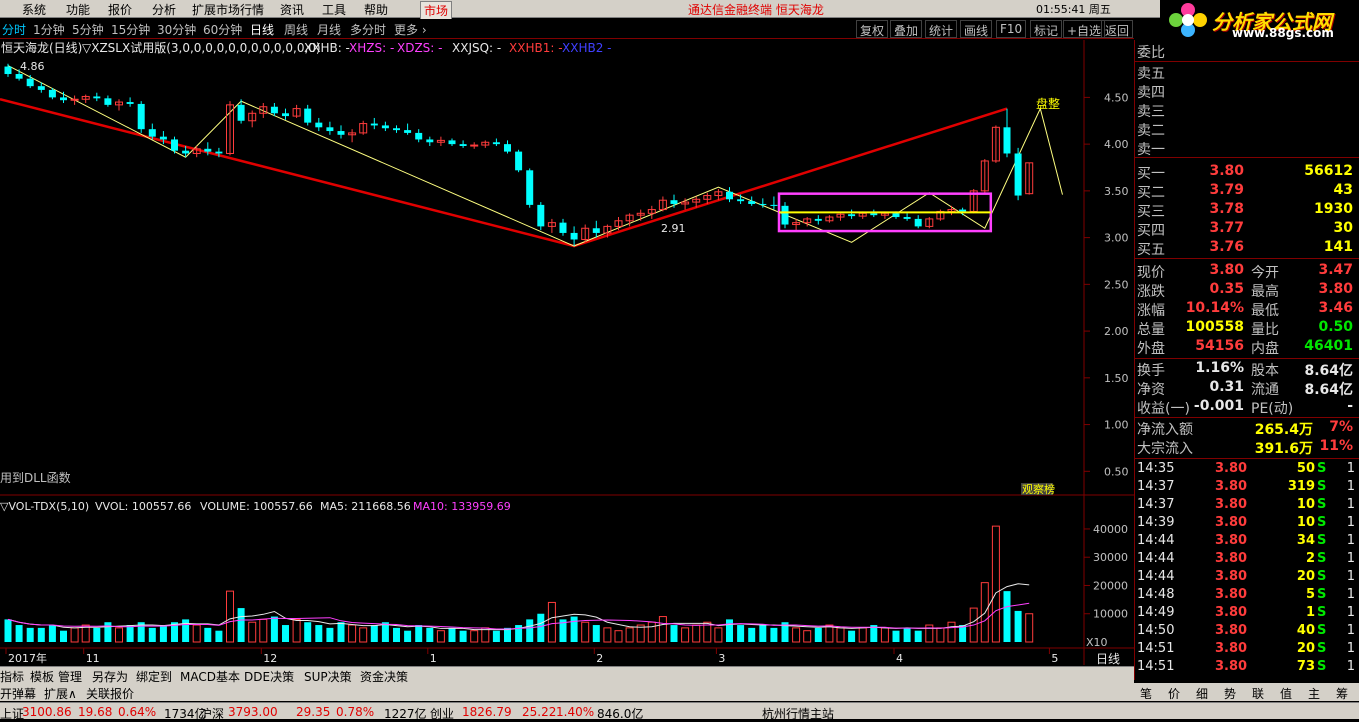  I want to click on detail-tab: 主, so click(1314, 693).